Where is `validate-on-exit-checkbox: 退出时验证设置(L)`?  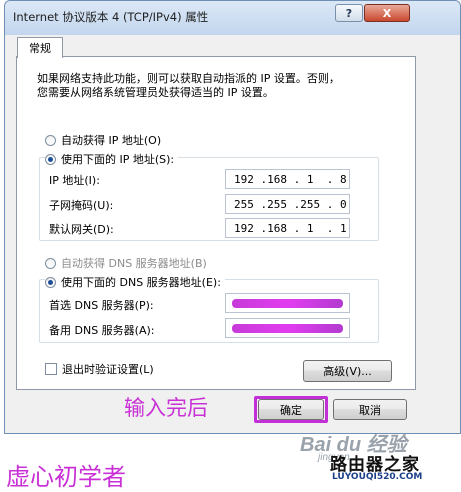 validate-on-exit-checkbox: 退出时验证设置(L) is located at coordinates (99, 369).